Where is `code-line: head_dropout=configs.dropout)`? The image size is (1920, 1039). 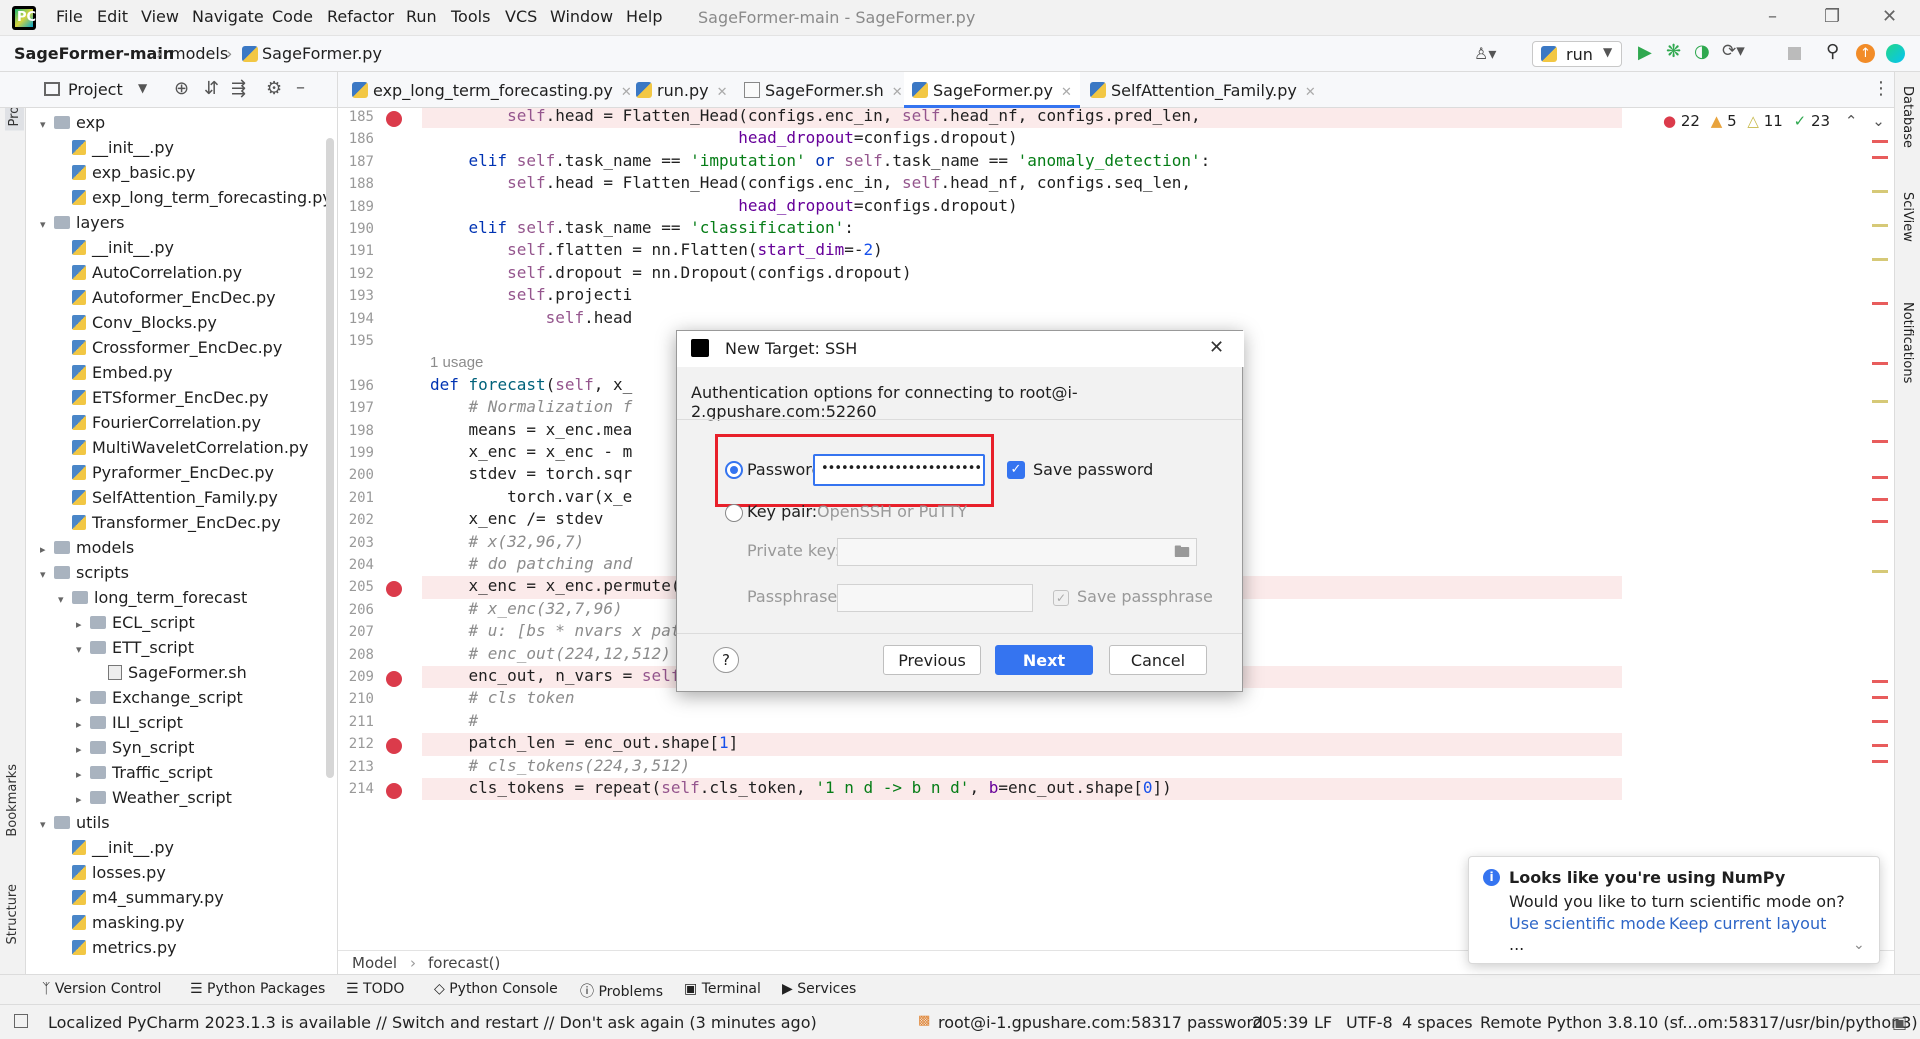 code-line: head_dropout=configs.dropout) is located at coordinates (1022, 139).